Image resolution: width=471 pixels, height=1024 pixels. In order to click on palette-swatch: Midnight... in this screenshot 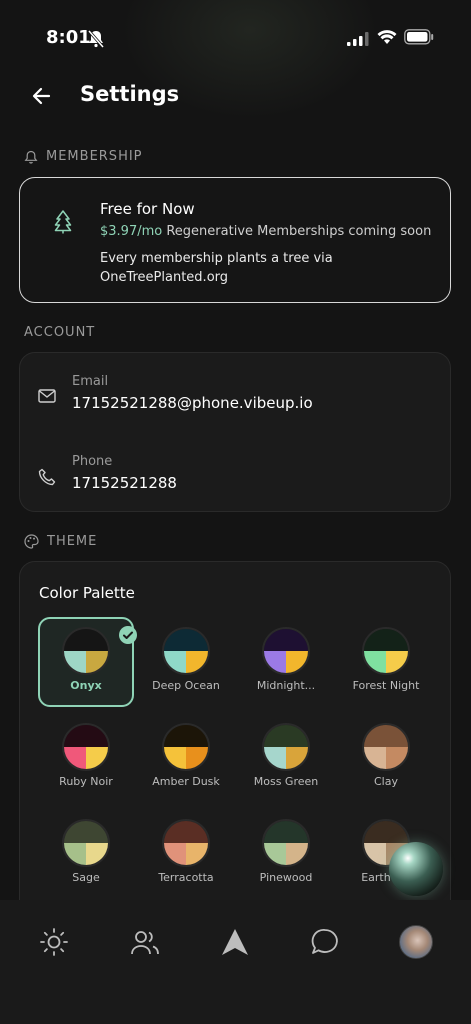, I will do `click(286, 662)`.